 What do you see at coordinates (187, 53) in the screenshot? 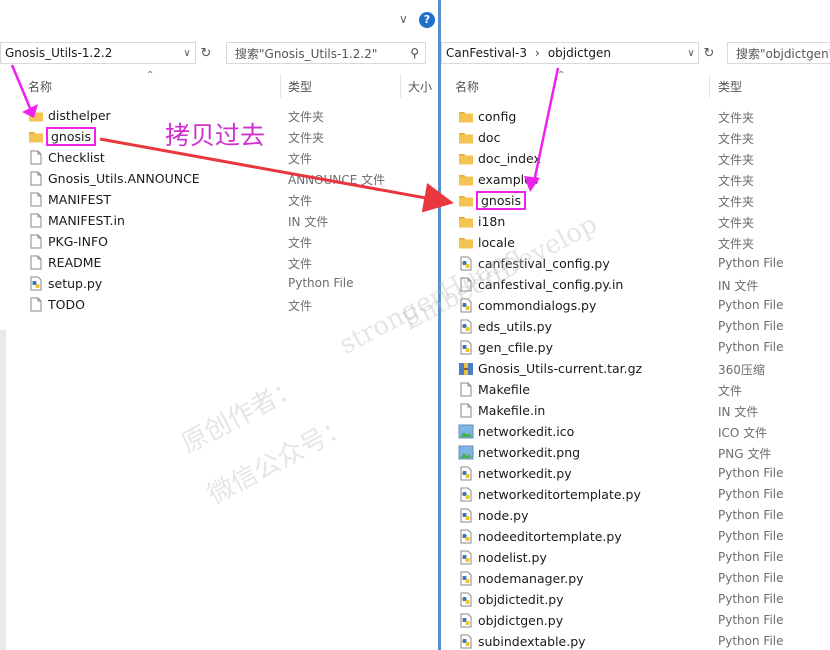
I see `left-address-dropdown-icon: ∨` at bounding box center [187, 53].